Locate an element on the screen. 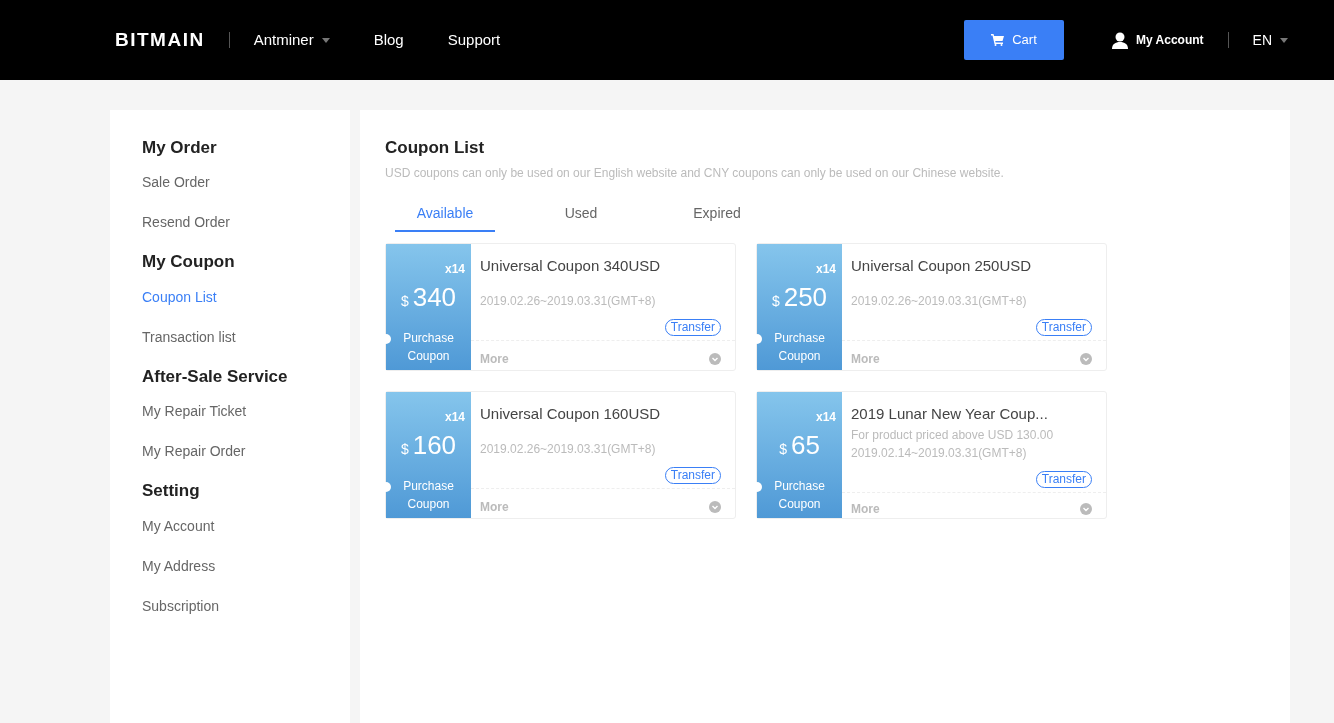 The width and height of the screenshot is (1334, 723). sidebar-heading: Setting is located at coordinates (171, 491).